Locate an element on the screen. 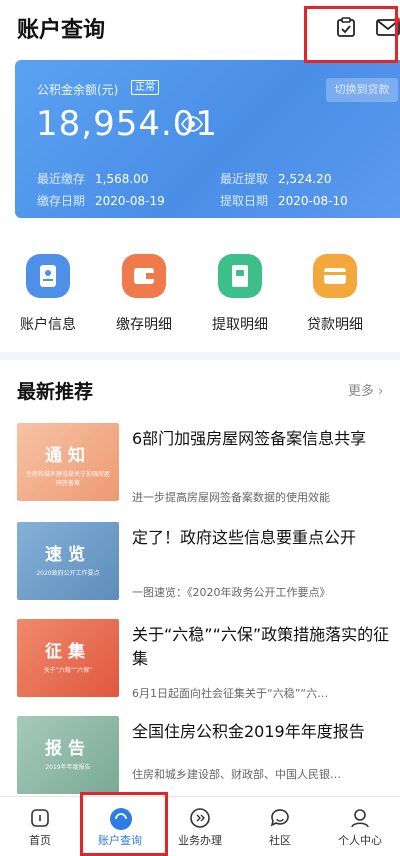 The image size is (400, 856). more-link: 更多 › is located at coordinates (365, 389).